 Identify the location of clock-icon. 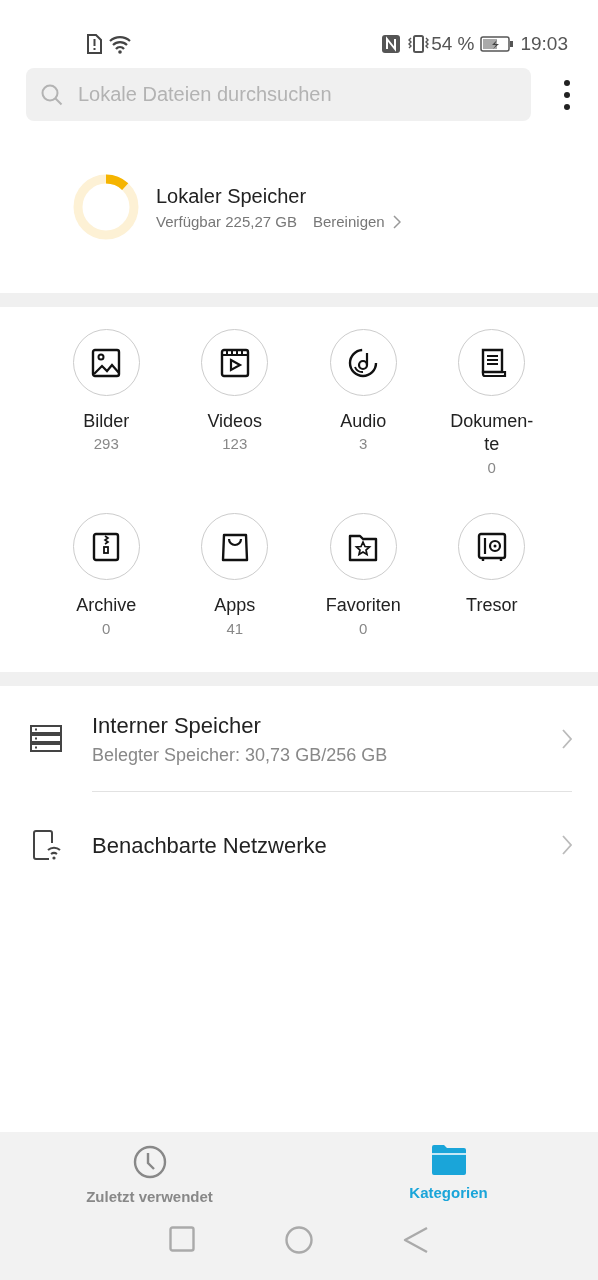
(149, 1162).